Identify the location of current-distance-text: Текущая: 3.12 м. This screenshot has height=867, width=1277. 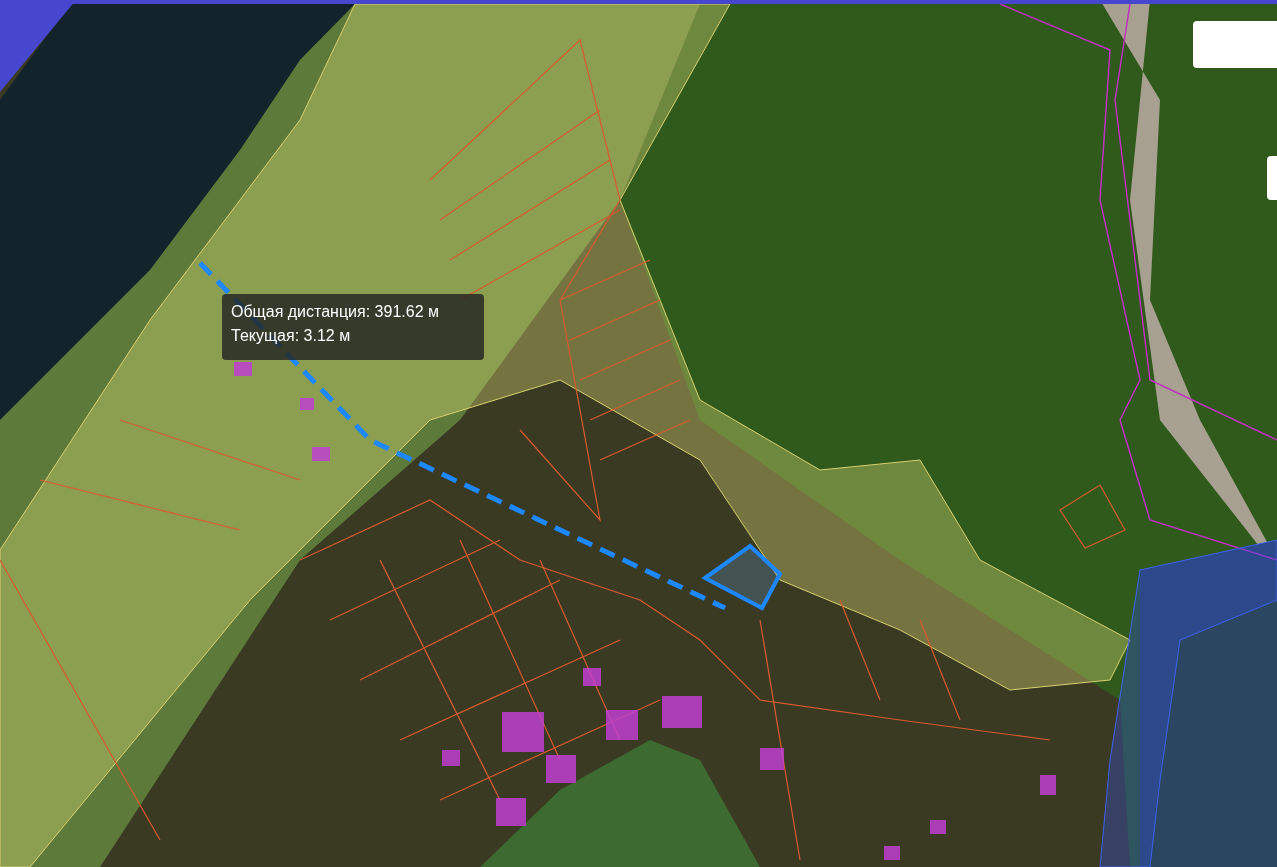
(291, 336).